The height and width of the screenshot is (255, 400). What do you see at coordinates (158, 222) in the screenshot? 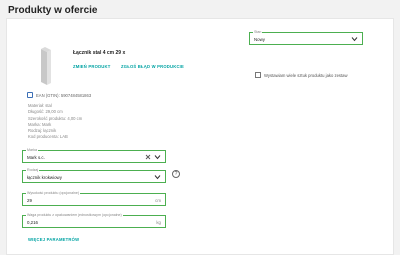
I see `weight-unit: kg` at bounding box center [158, 222].